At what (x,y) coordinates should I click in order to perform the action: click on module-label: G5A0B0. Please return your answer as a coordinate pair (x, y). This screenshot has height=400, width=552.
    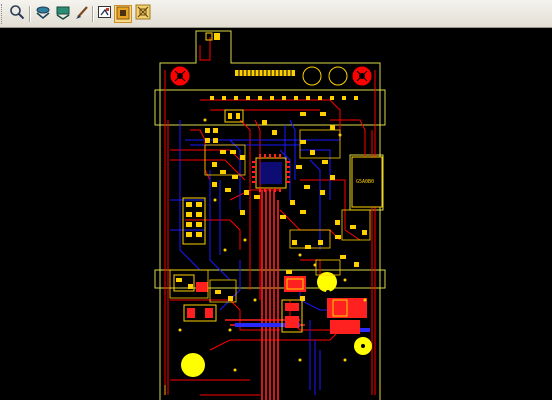
    Looking at the image, I should click on (365, 182).